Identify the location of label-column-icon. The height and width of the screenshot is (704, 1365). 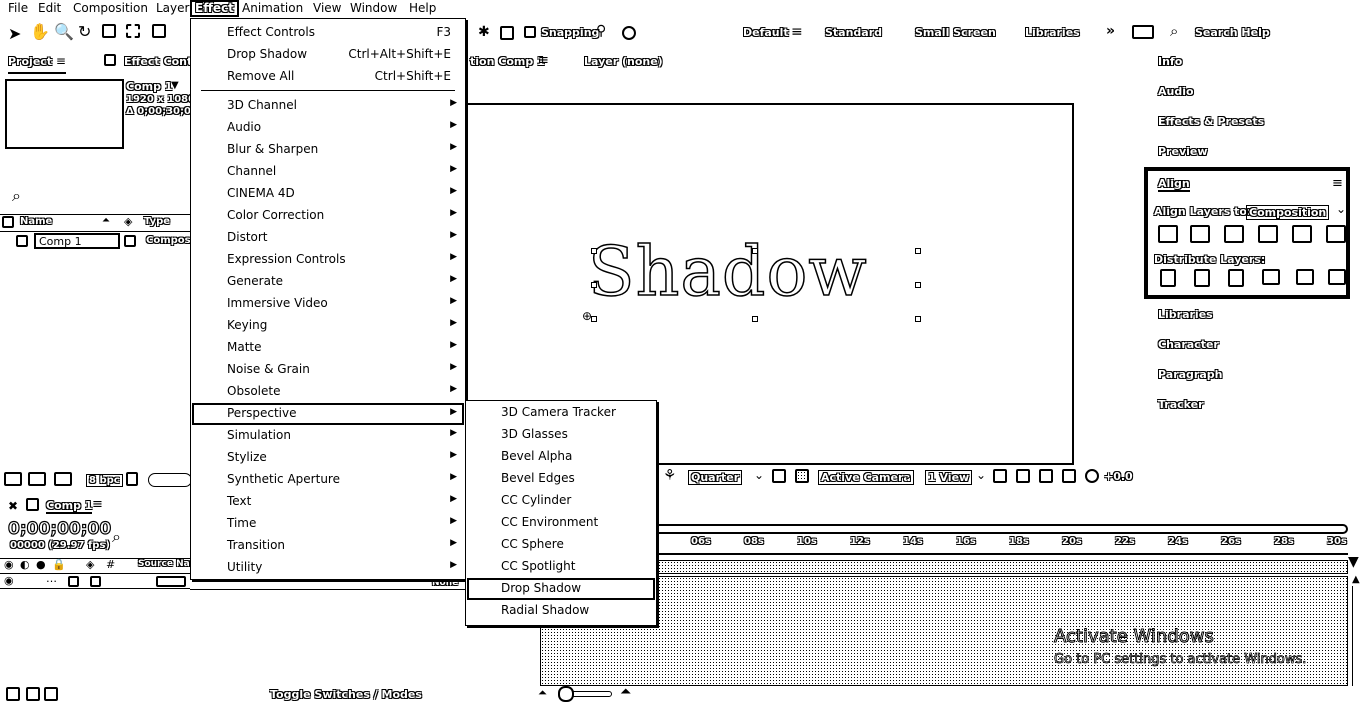
(8, 222).